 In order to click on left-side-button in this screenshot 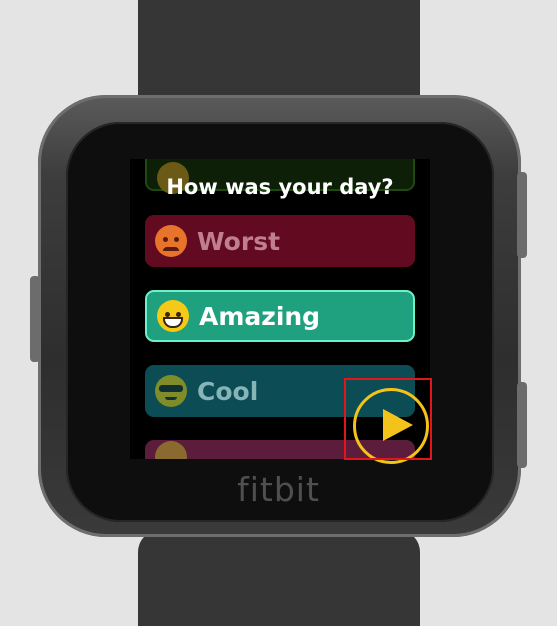, I will do `click(35, 319)`.